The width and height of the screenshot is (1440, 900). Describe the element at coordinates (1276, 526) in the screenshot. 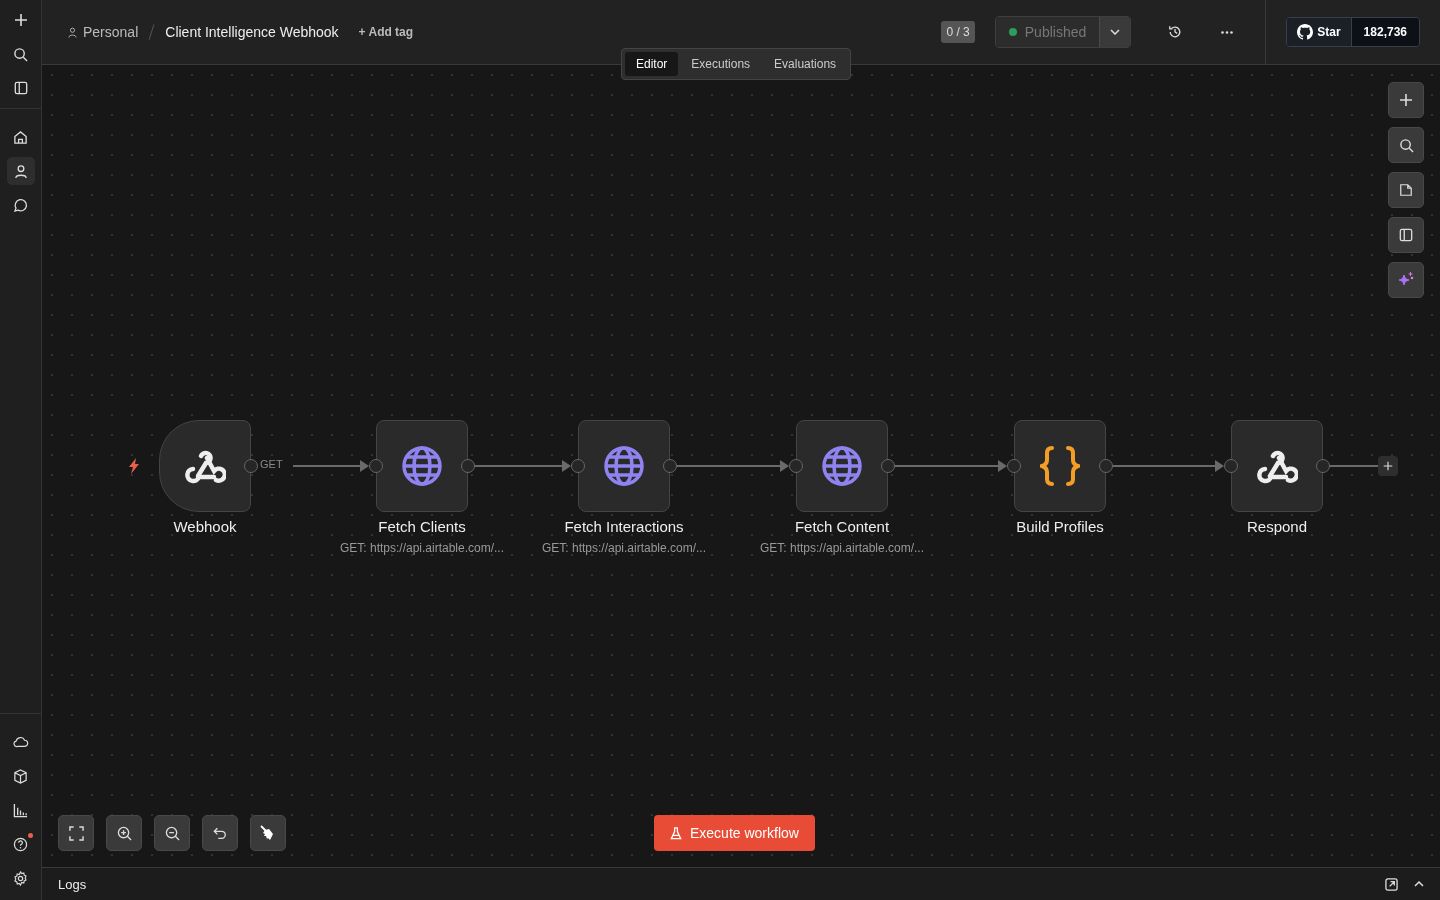

I see `node-name: Respond` at that location.